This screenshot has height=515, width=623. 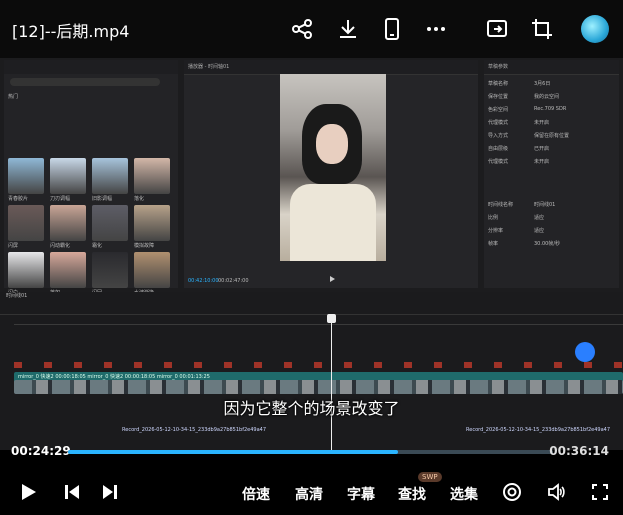 I want to click on property-key: 草稿名称, so click(x=498, y=84).